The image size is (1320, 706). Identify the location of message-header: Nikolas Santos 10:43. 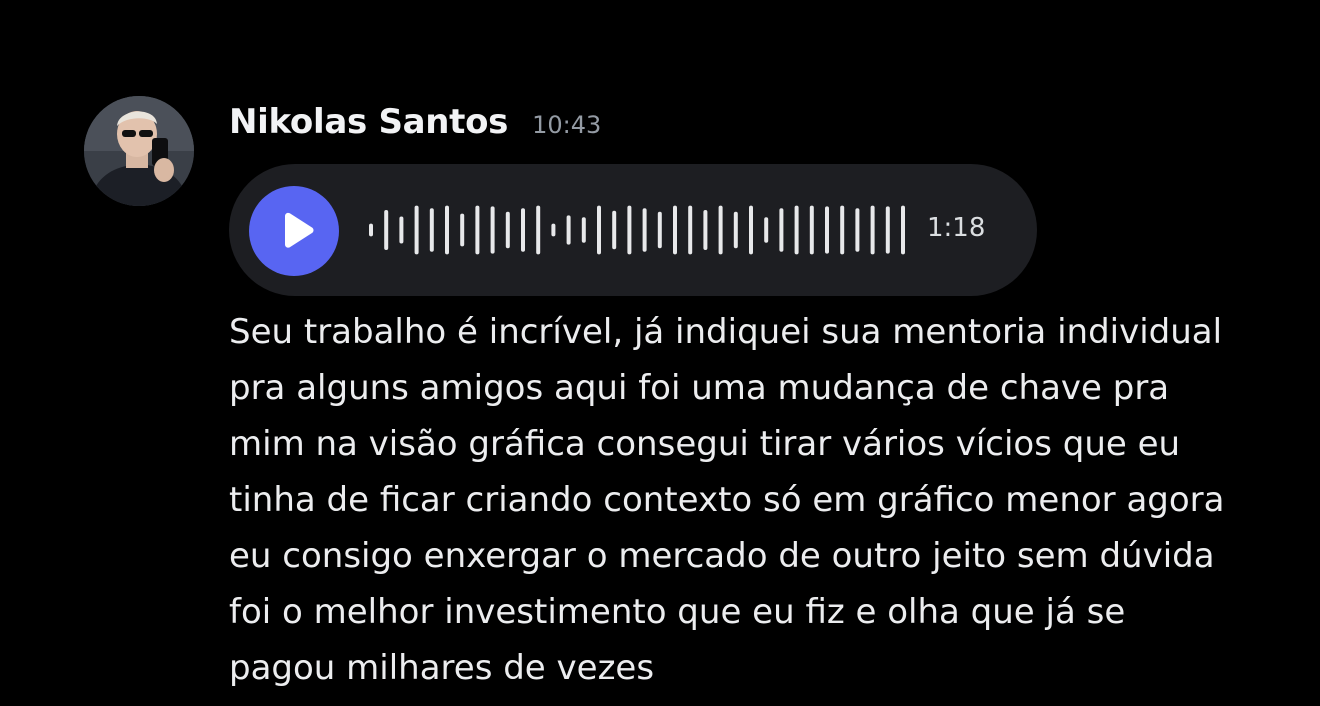
(415, 126).